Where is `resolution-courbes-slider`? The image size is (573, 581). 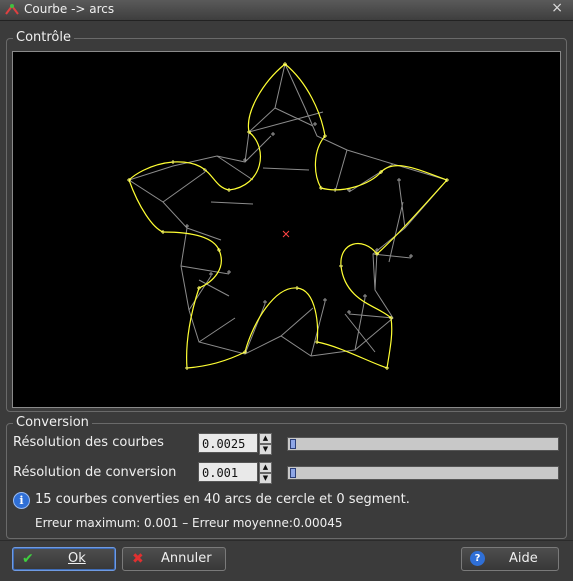
resolution-courbes-slider is located at coordinates (423, 444).